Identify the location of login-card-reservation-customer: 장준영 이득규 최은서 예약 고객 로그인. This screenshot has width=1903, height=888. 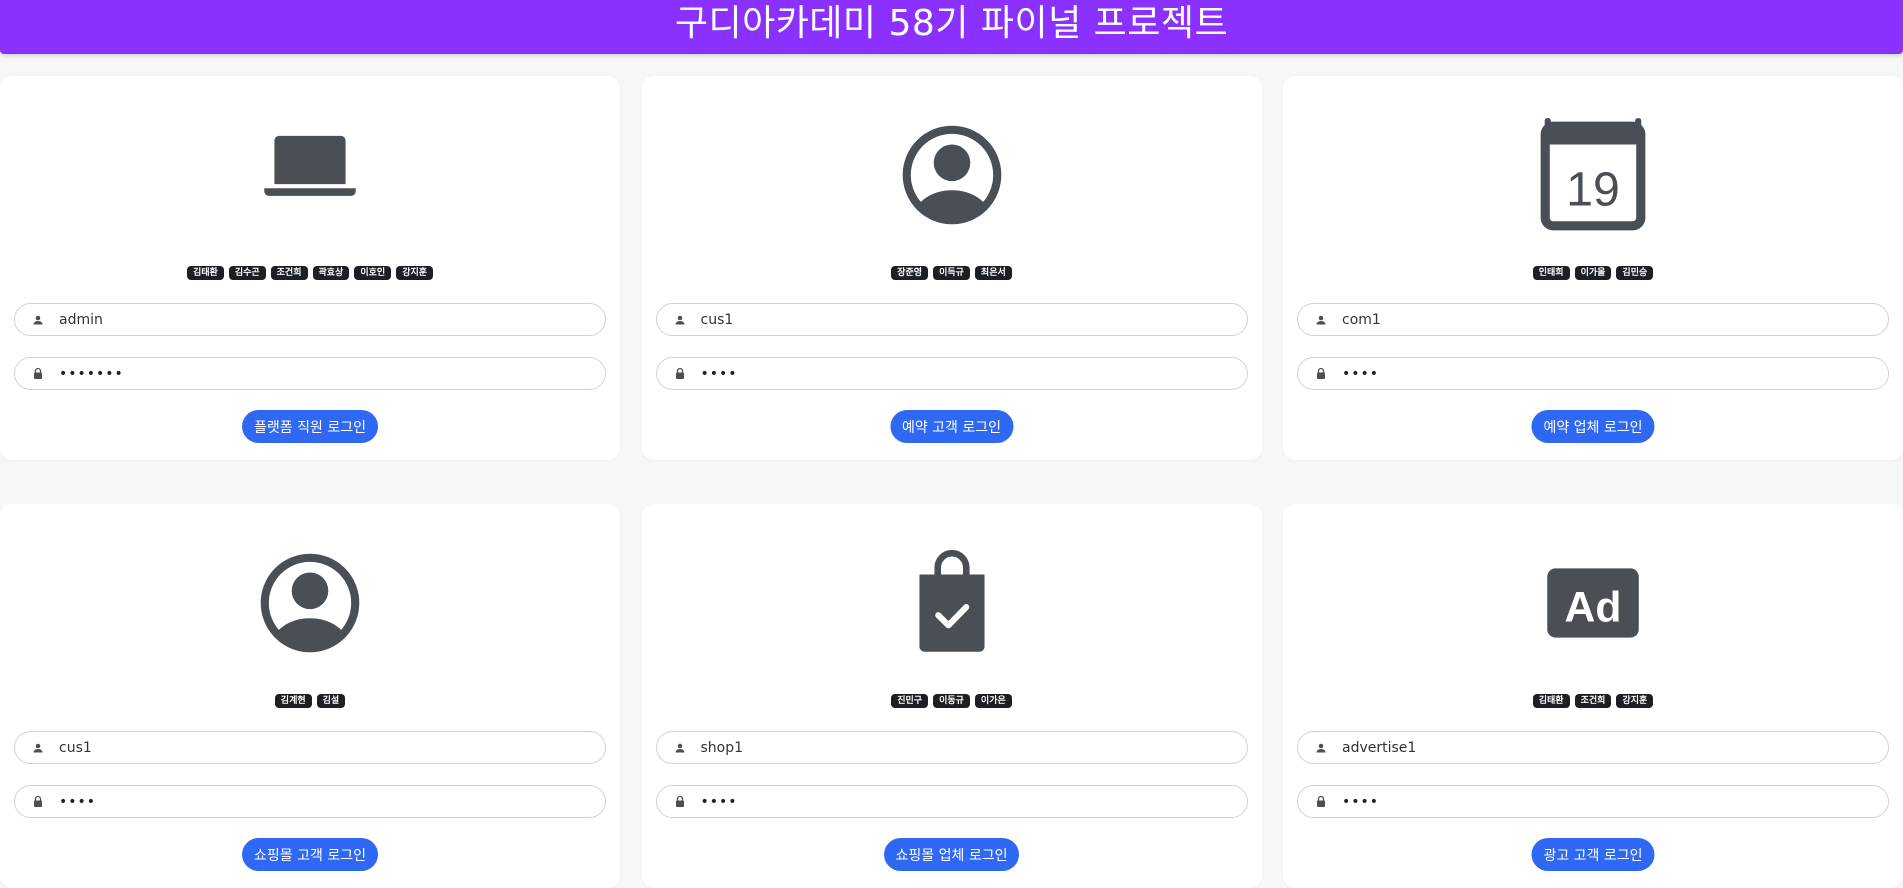
(951, 268).